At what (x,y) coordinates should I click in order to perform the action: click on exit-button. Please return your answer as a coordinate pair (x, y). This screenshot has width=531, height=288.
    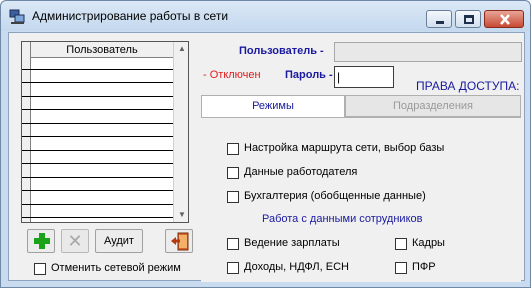
    Looking at the image, I should click on (179, 241).